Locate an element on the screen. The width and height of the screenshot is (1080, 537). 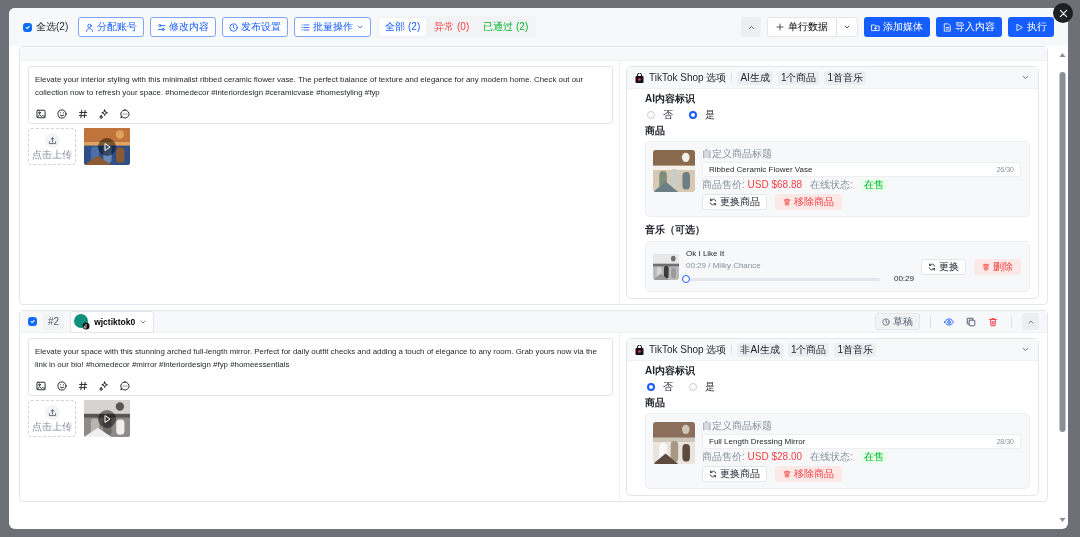
add-row-button: 单行数据 is located at coordinates (802, 27).